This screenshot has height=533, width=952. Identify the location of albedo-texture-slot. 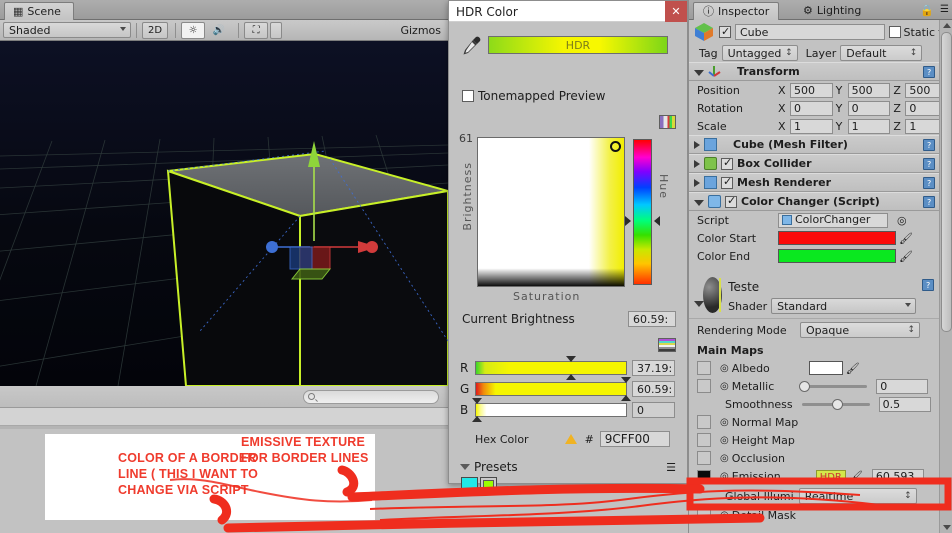
(704, 368).